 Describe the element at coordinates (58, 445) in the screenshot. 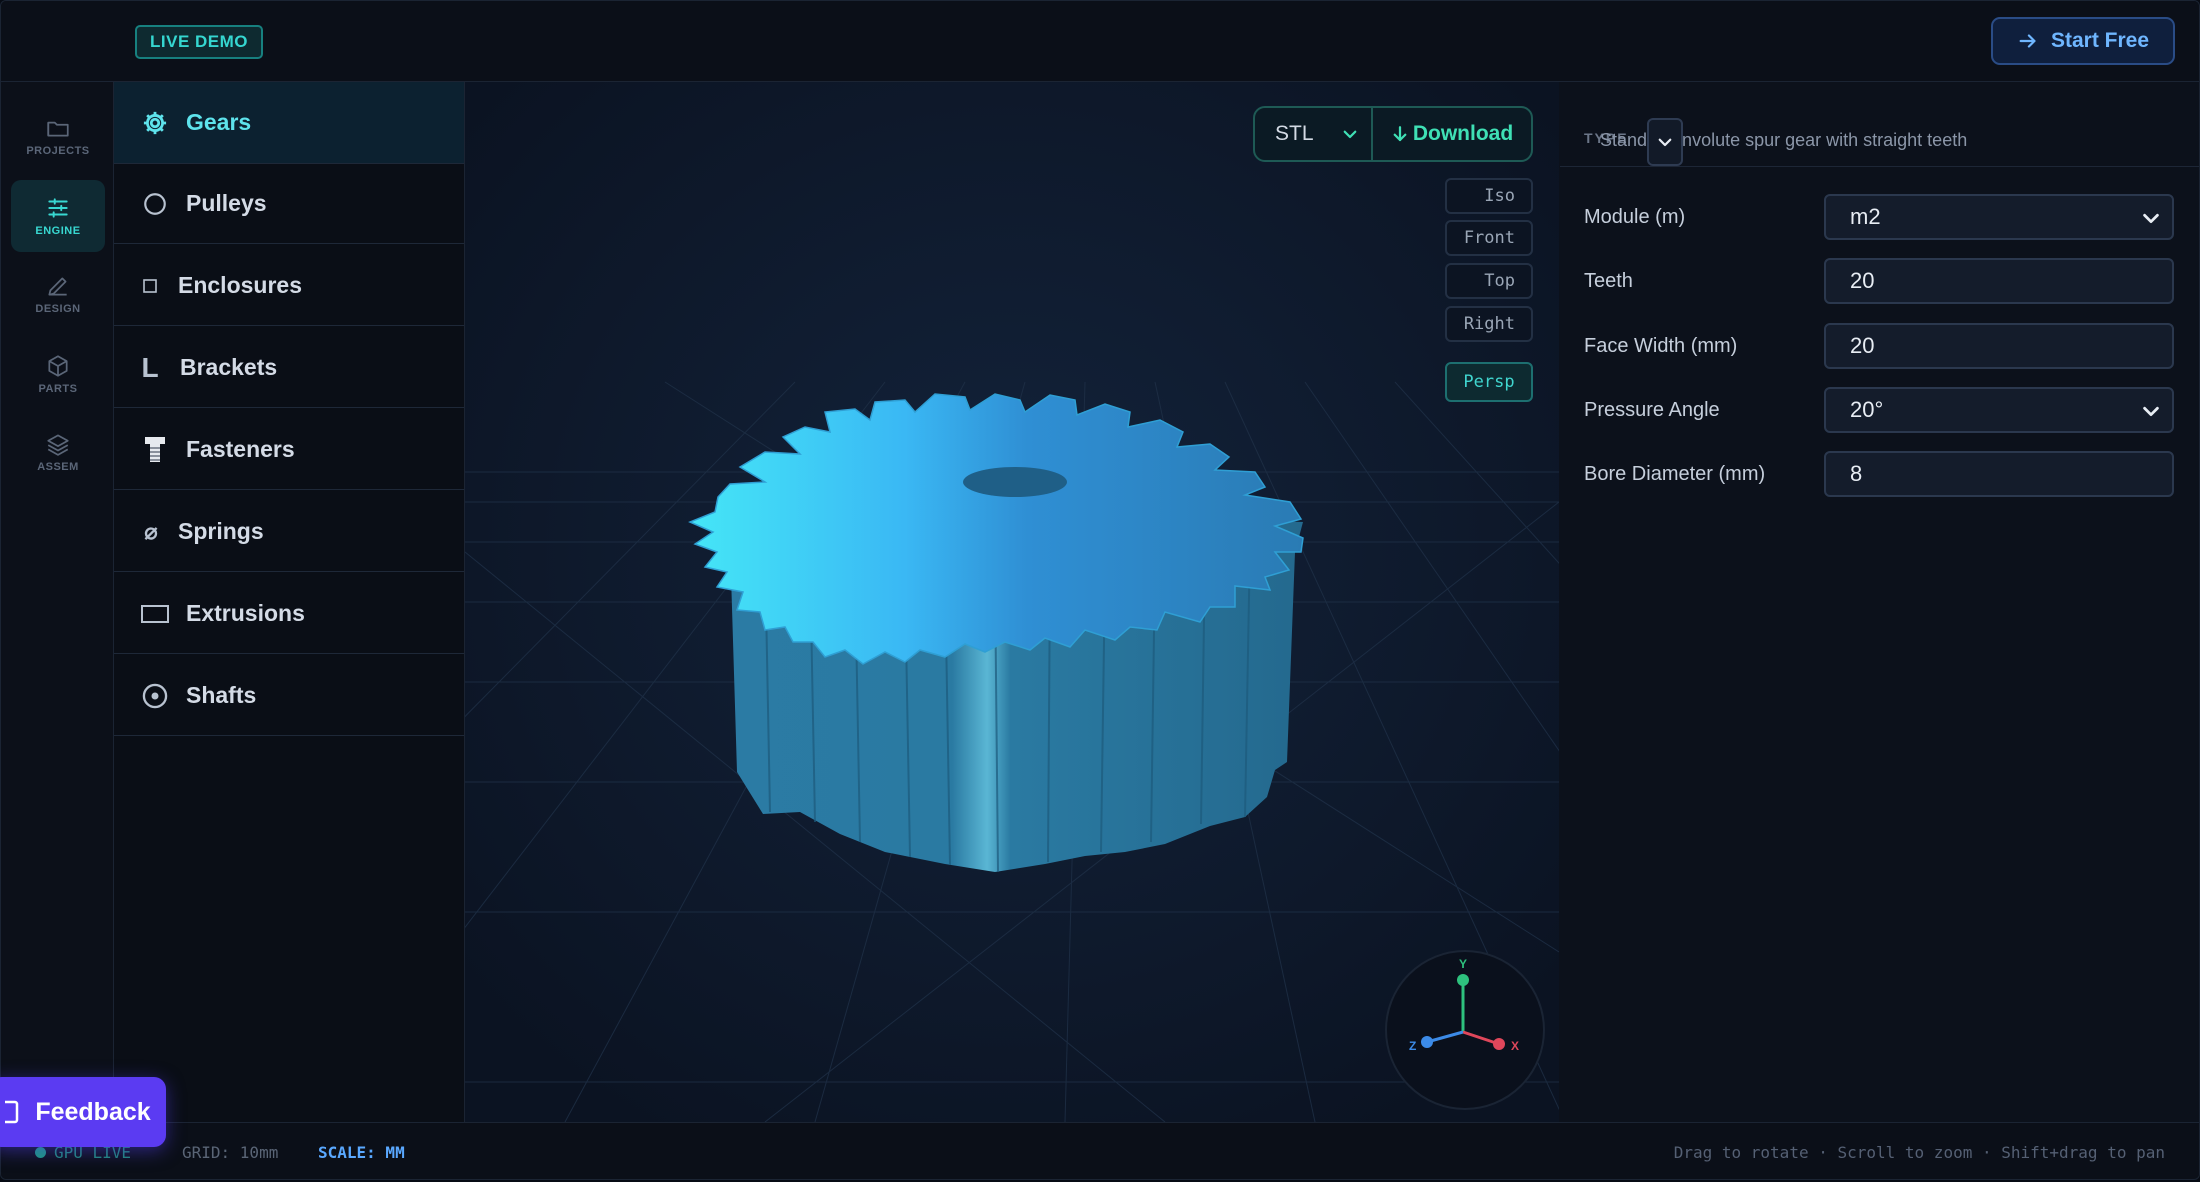

I see `layers-icon` at that location.